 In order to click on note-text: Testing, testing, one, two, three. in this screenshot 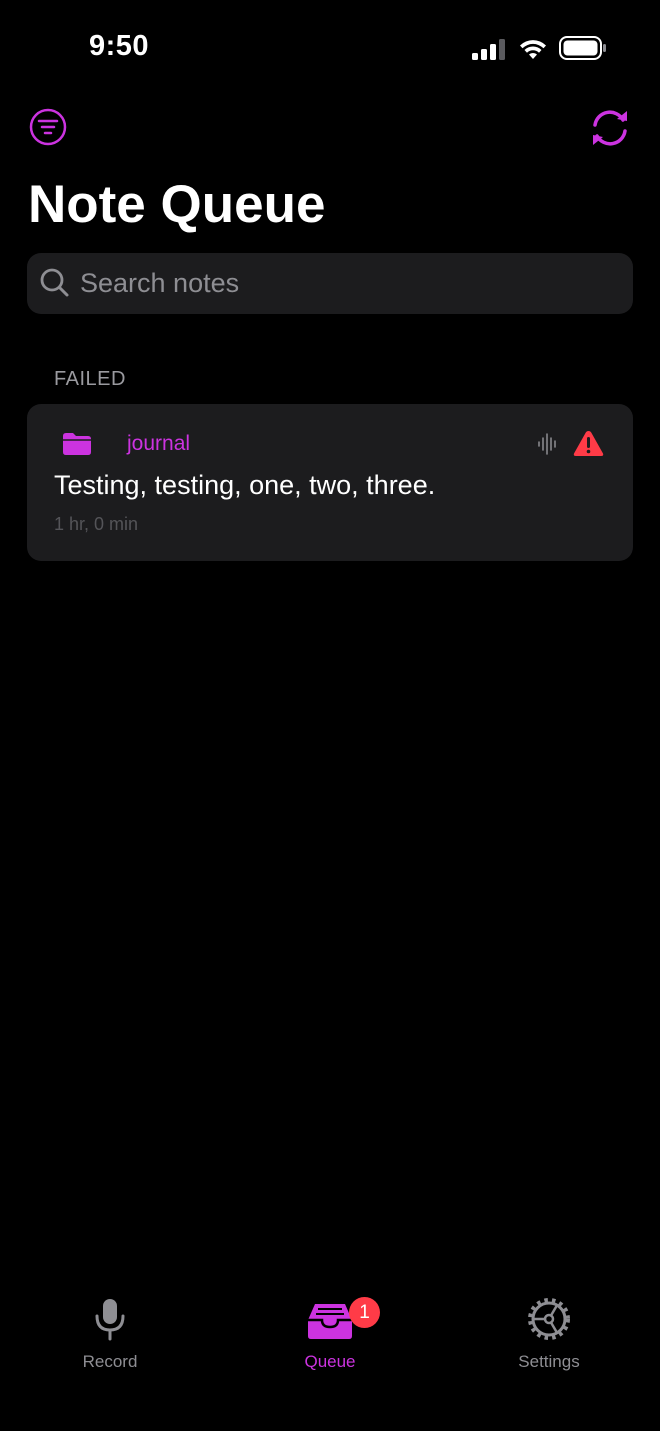, I will do `click(245, 485)`.